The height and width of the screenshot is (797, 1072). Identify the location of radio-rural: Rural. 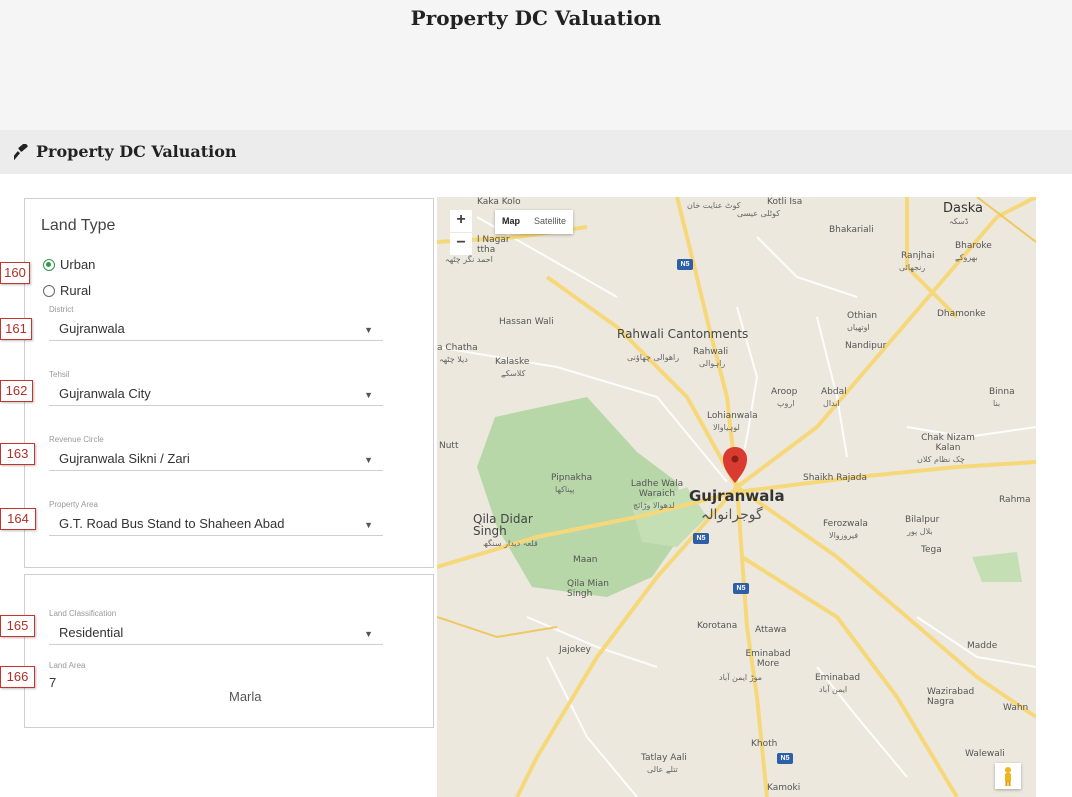
(67, 290).